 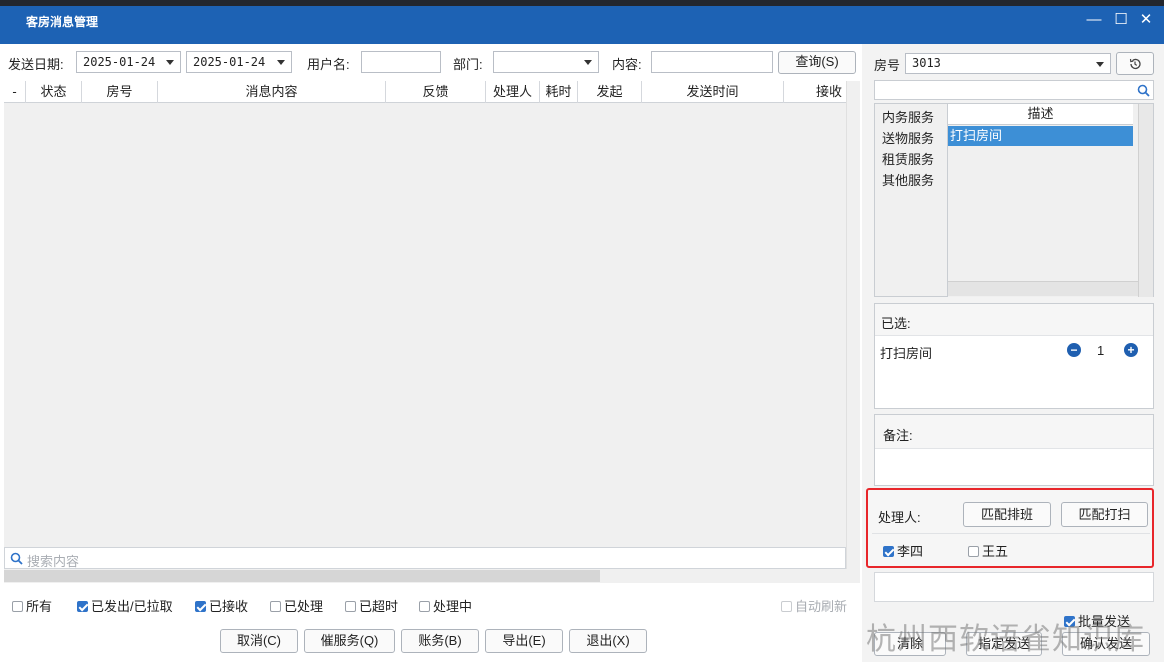 What do you see at coordinates (1094, 20) in the screenshot?
I see `minimize-button: —` at bounding box center [1094, 20].